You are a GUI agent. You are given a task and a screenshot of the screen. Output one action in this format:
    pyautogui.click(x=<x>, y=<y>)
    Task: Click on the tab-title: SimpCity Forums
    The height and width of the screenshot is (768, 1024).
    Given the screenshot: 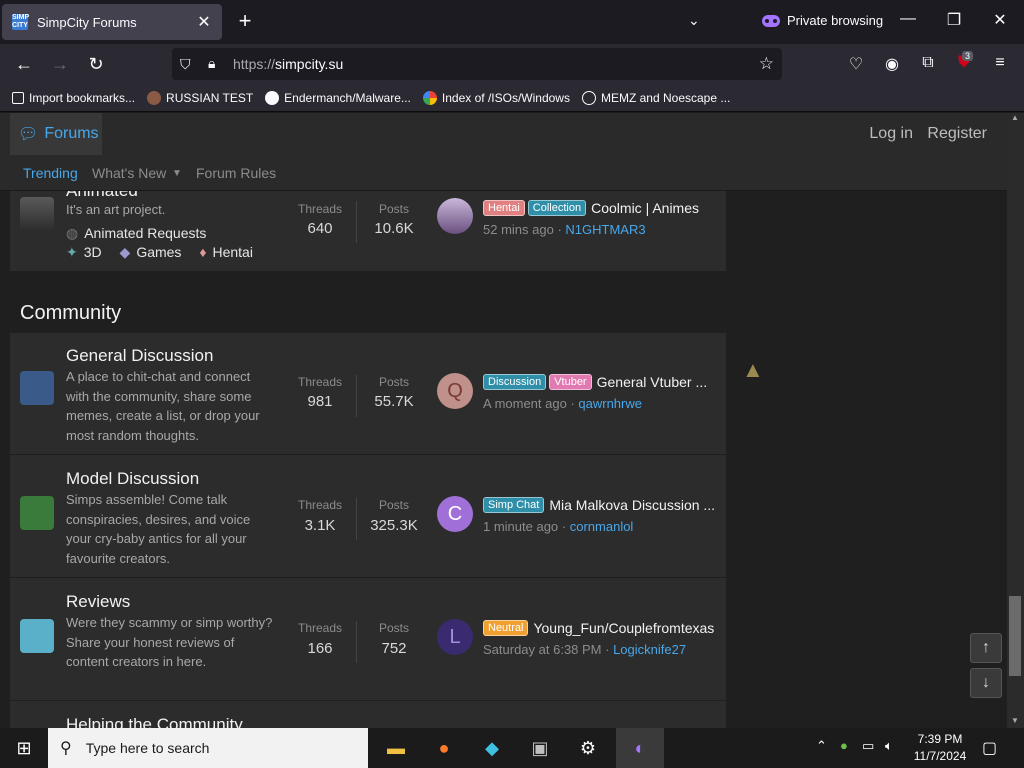 What is the action you would take?
    pyautogui.click(x=87, y=22)
    